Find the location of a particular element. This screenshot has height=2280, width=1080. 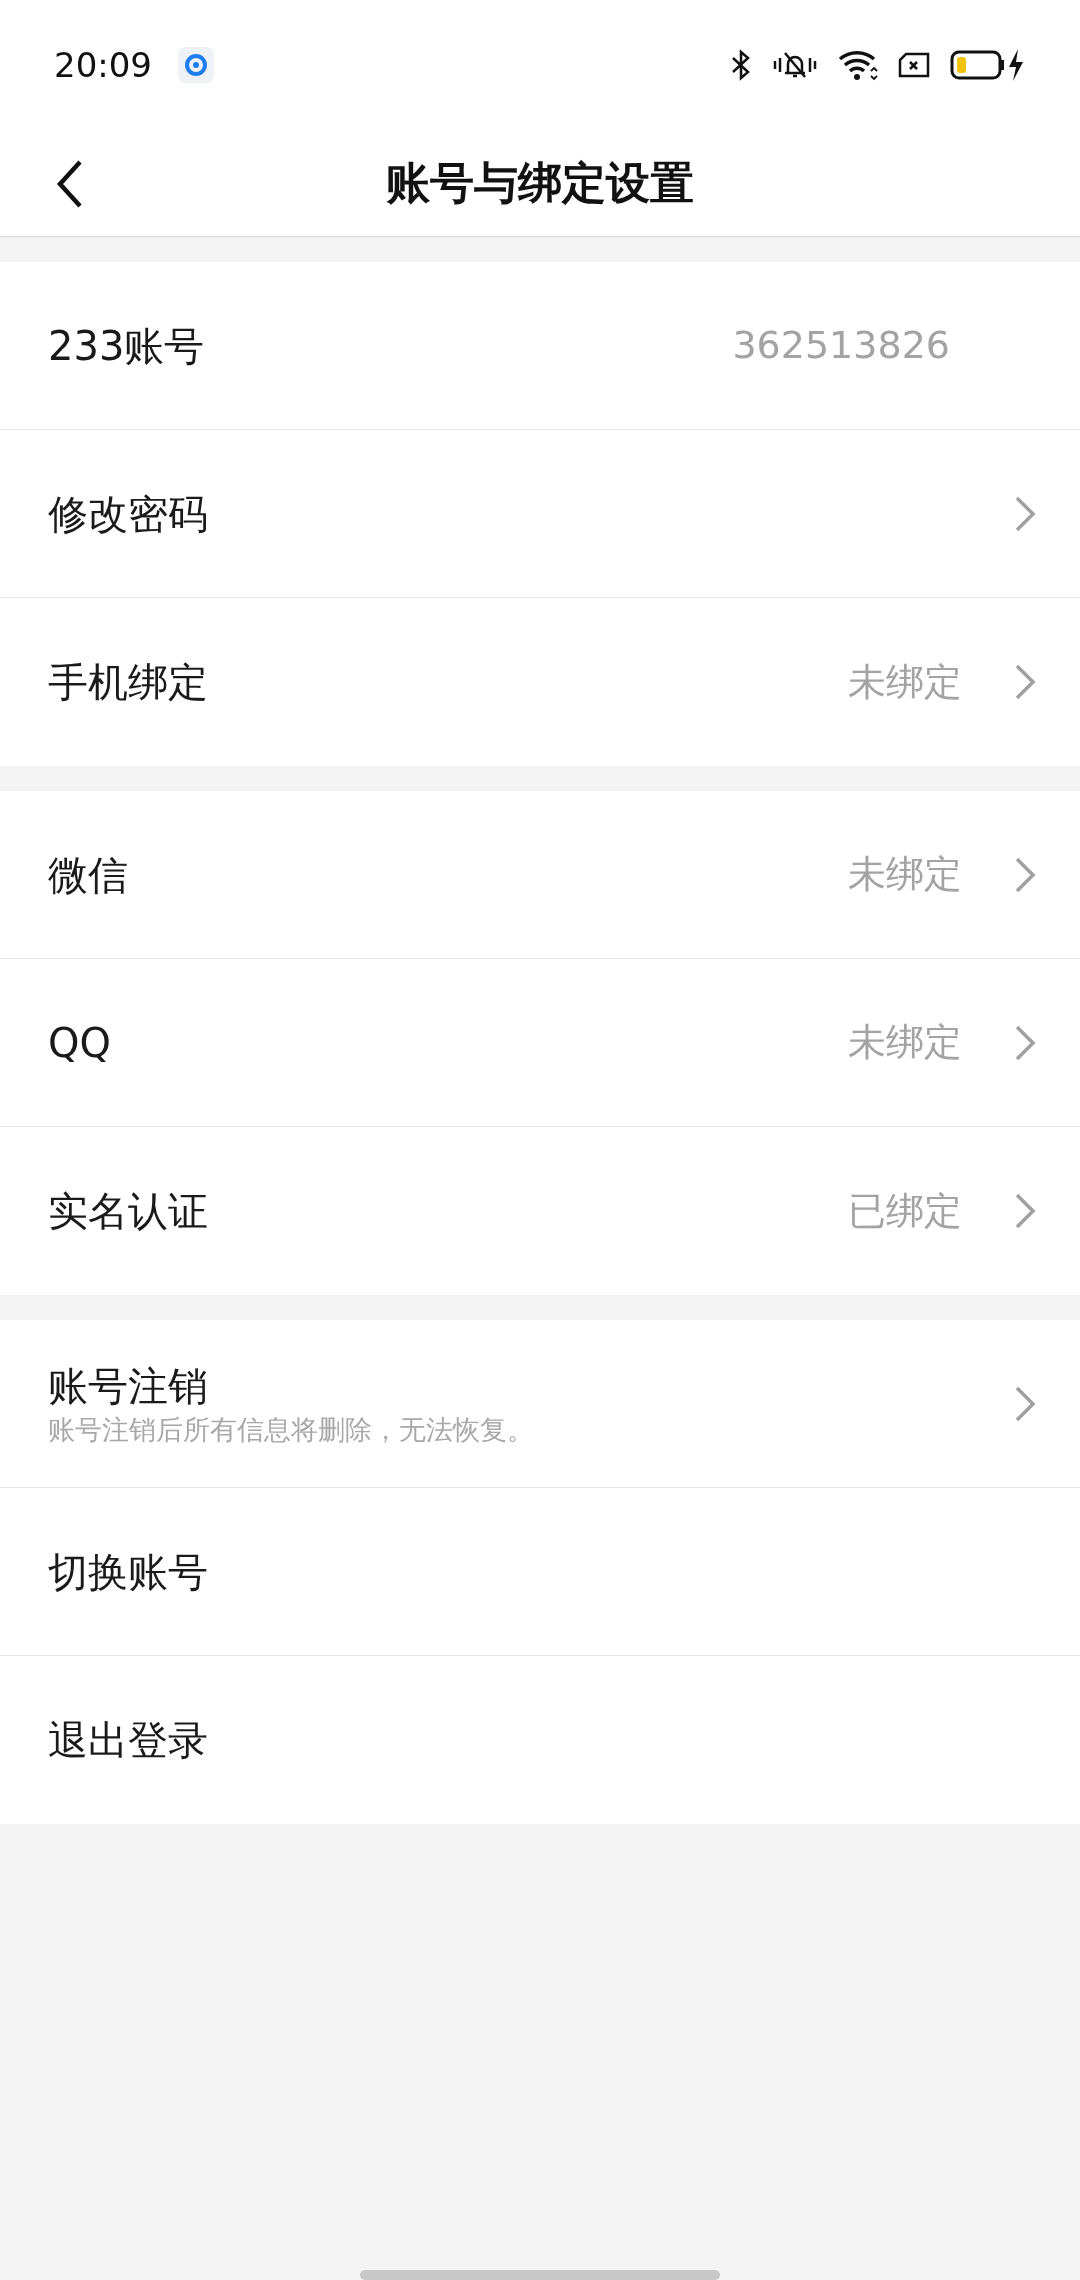

row-label: 修改密码 is located at coordinates (128, 514).